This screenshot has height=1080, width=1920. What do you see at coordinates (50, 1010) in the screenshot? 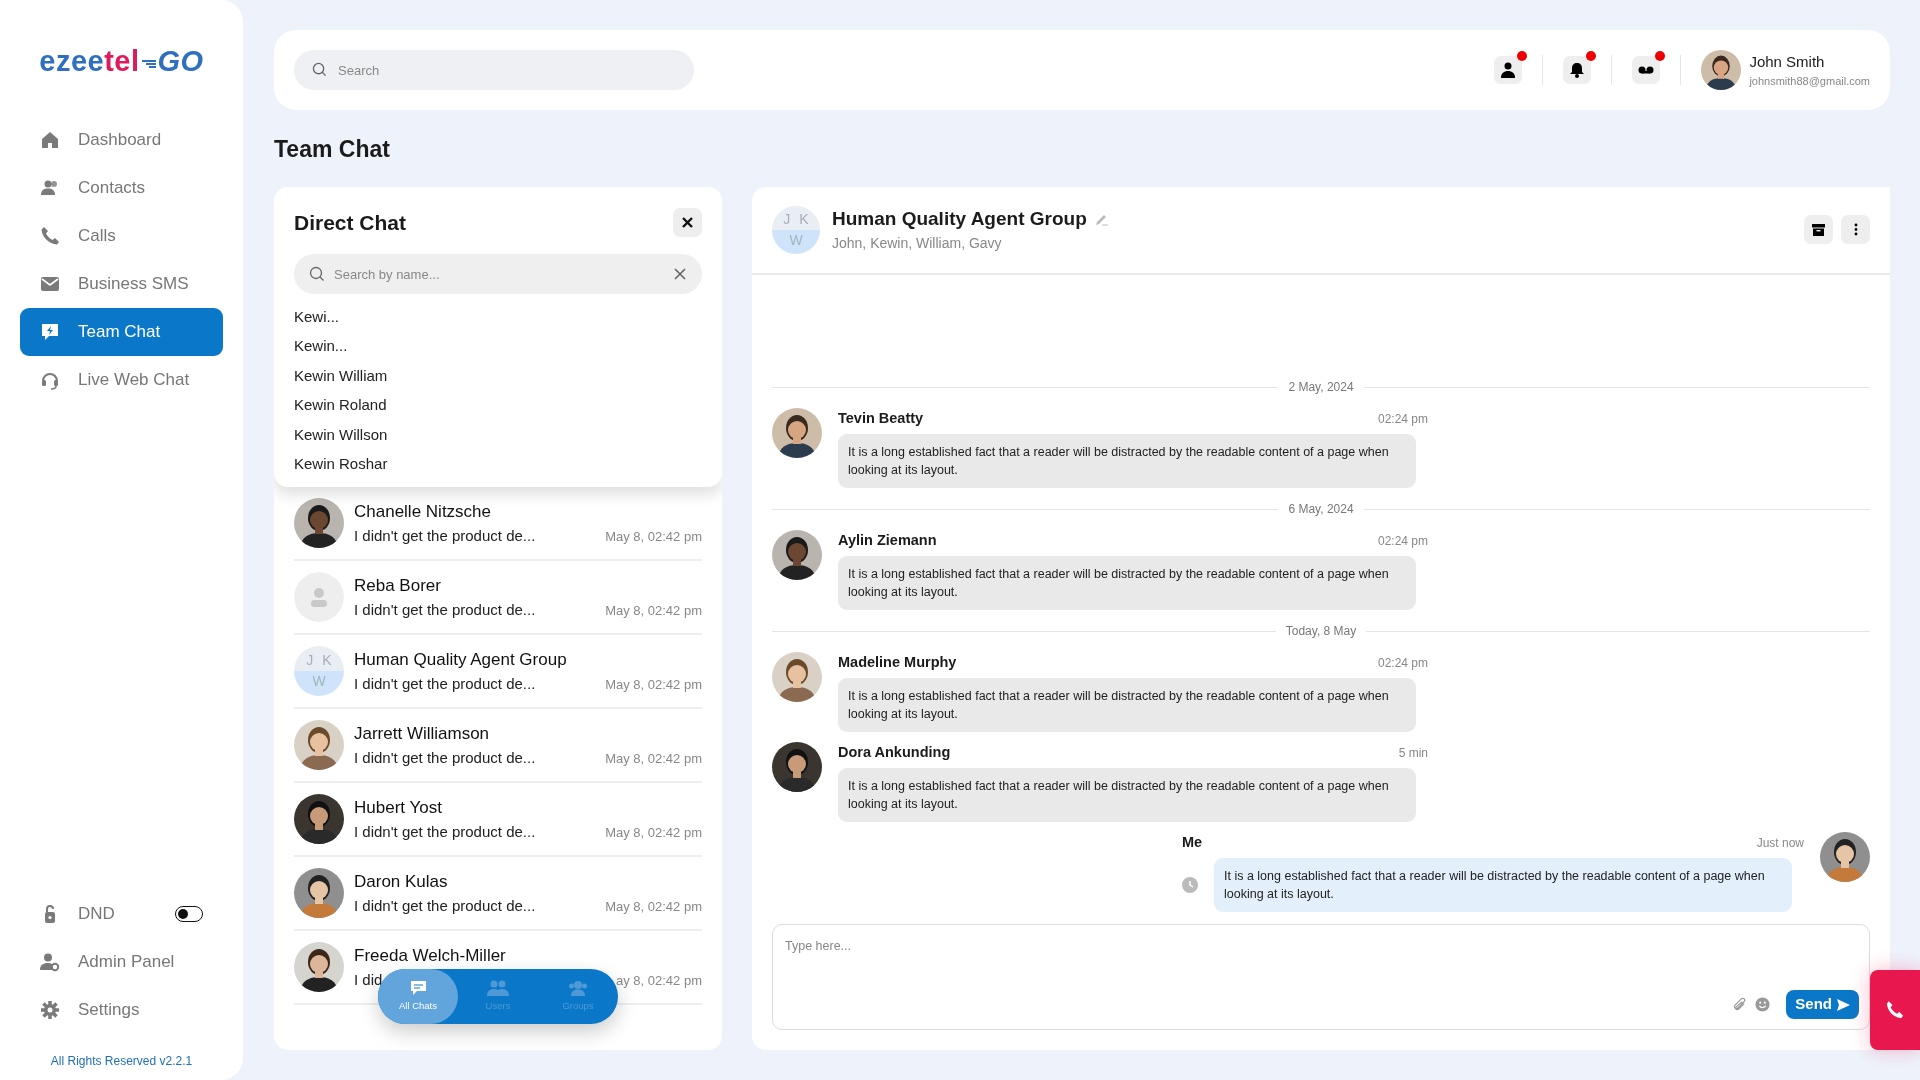
I see `gear-icon` at bounding box center [50, 1010].